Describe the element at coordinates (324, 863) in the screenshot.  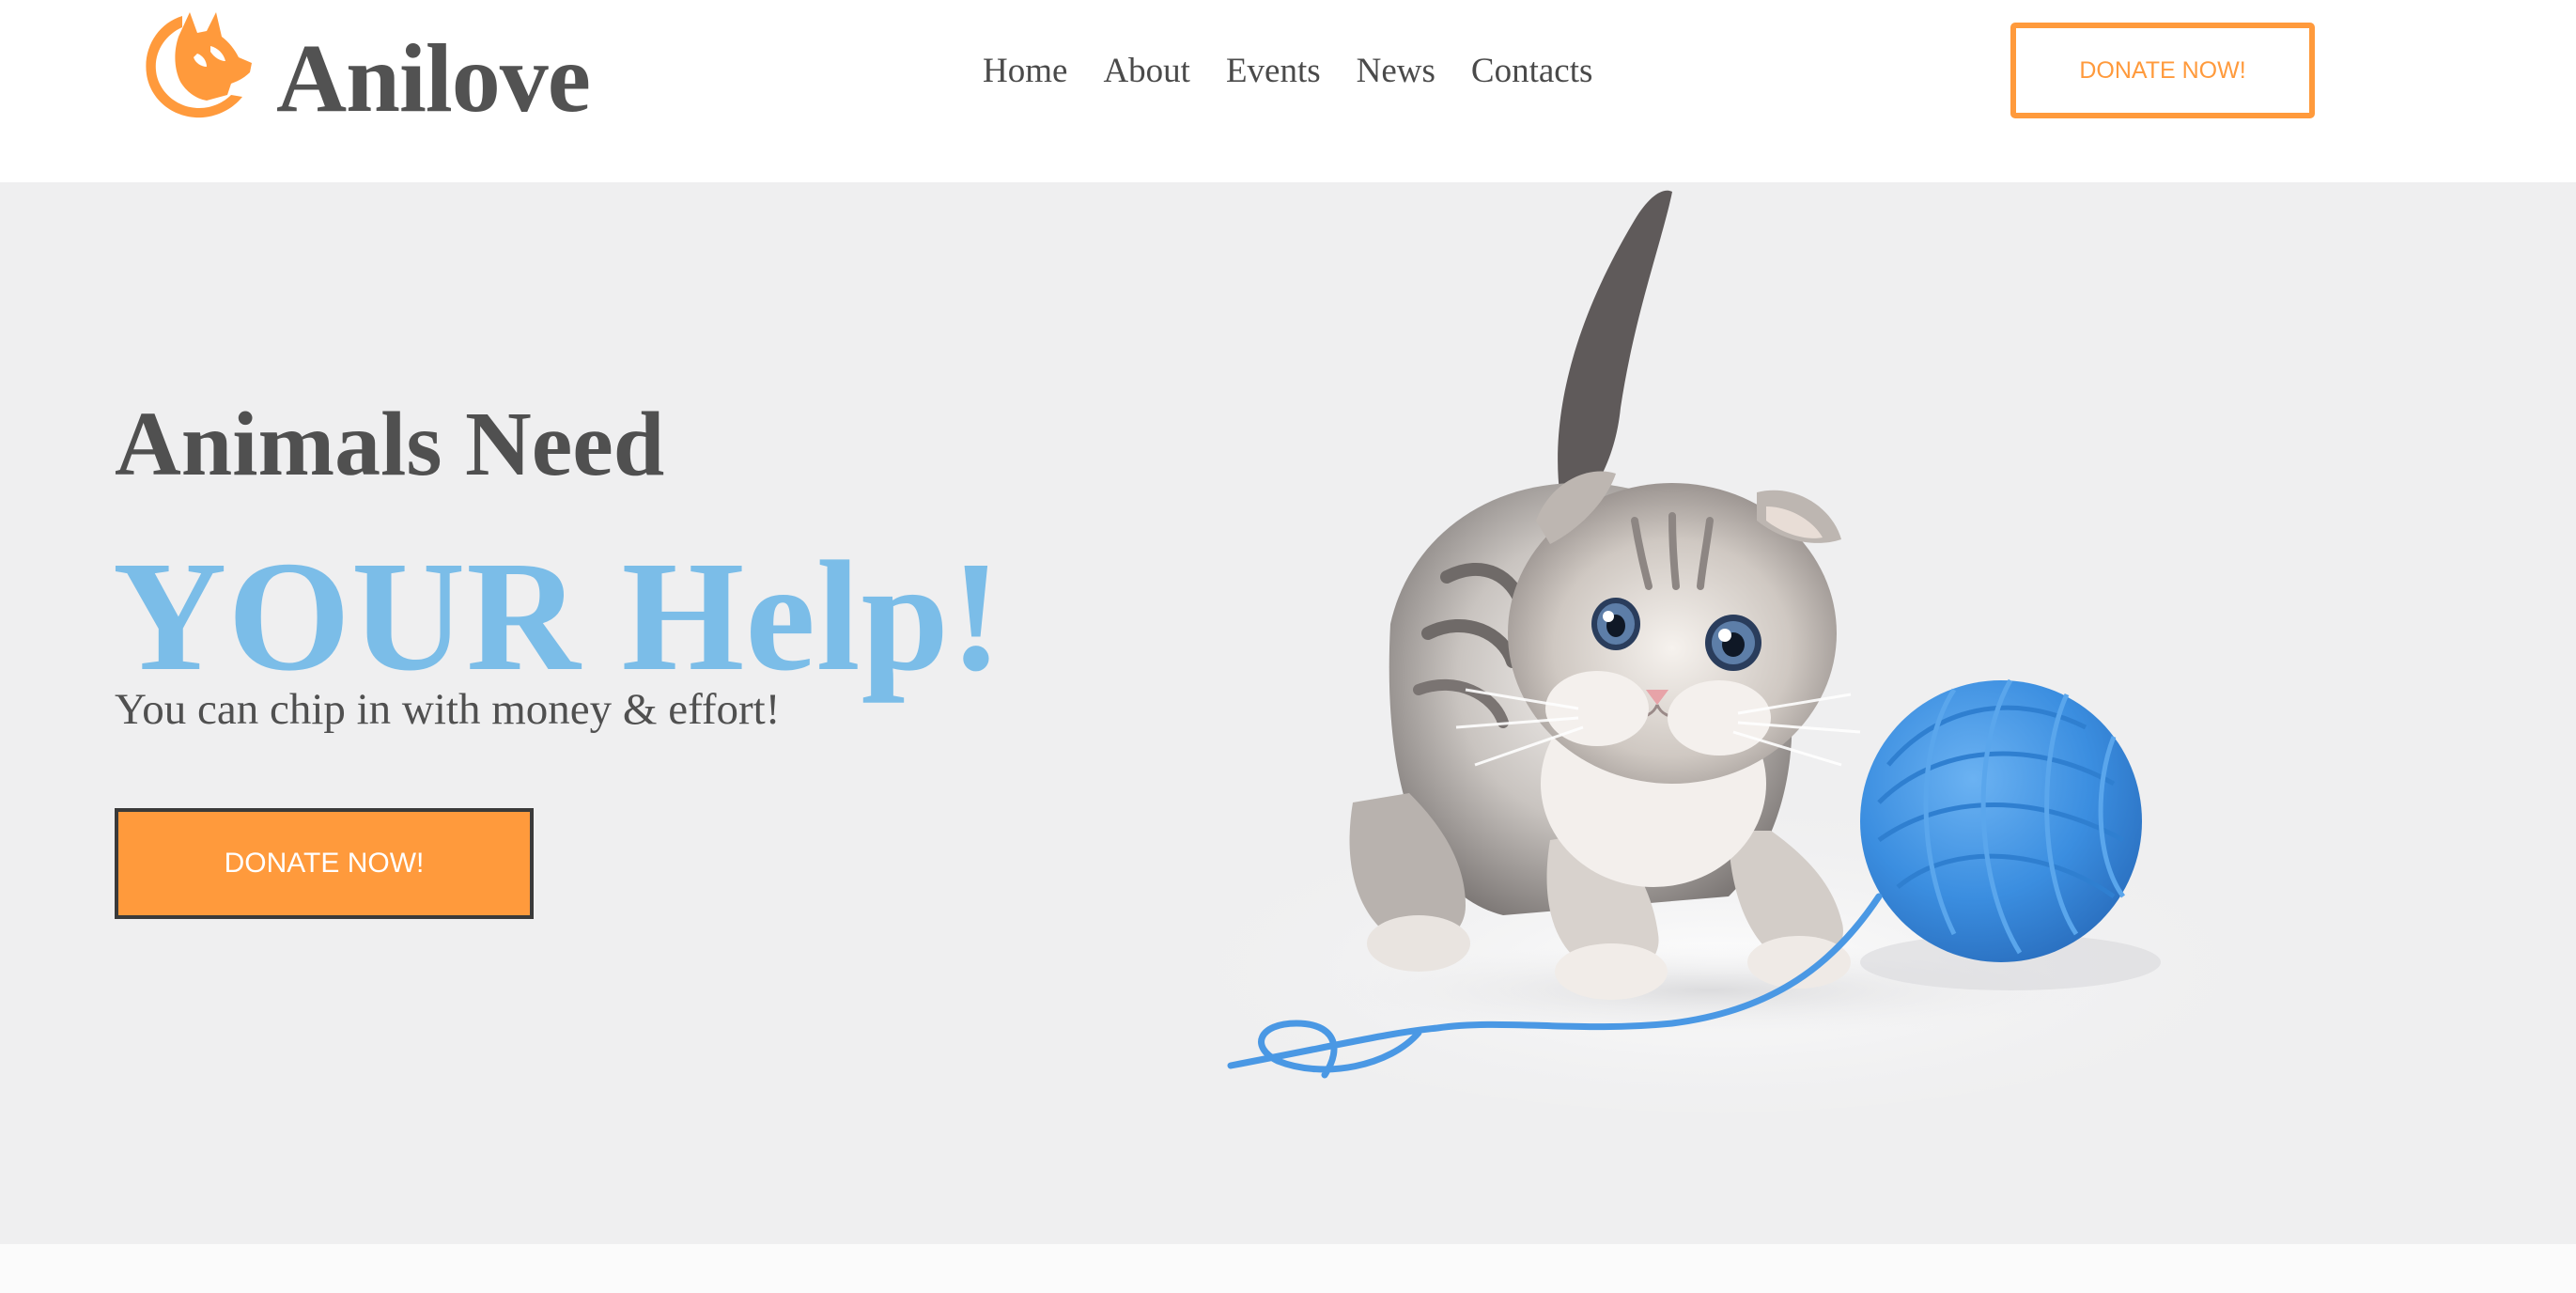
I see `hero-donate-button: DONATE NOW!` at that location.